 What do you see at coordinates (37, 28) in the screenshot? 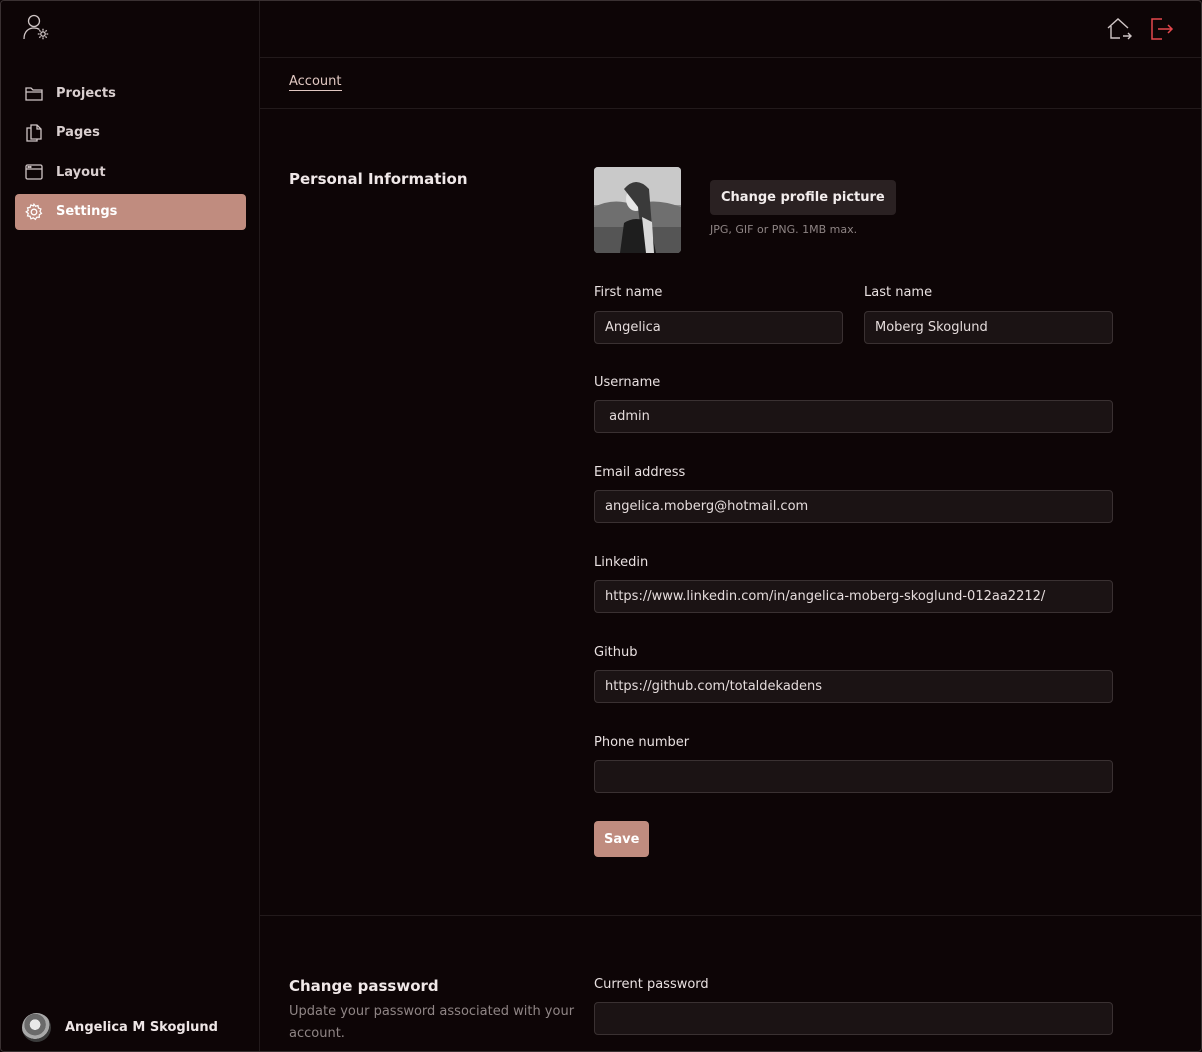
I see `user-gear-icon` at bounding box center [37, 28].